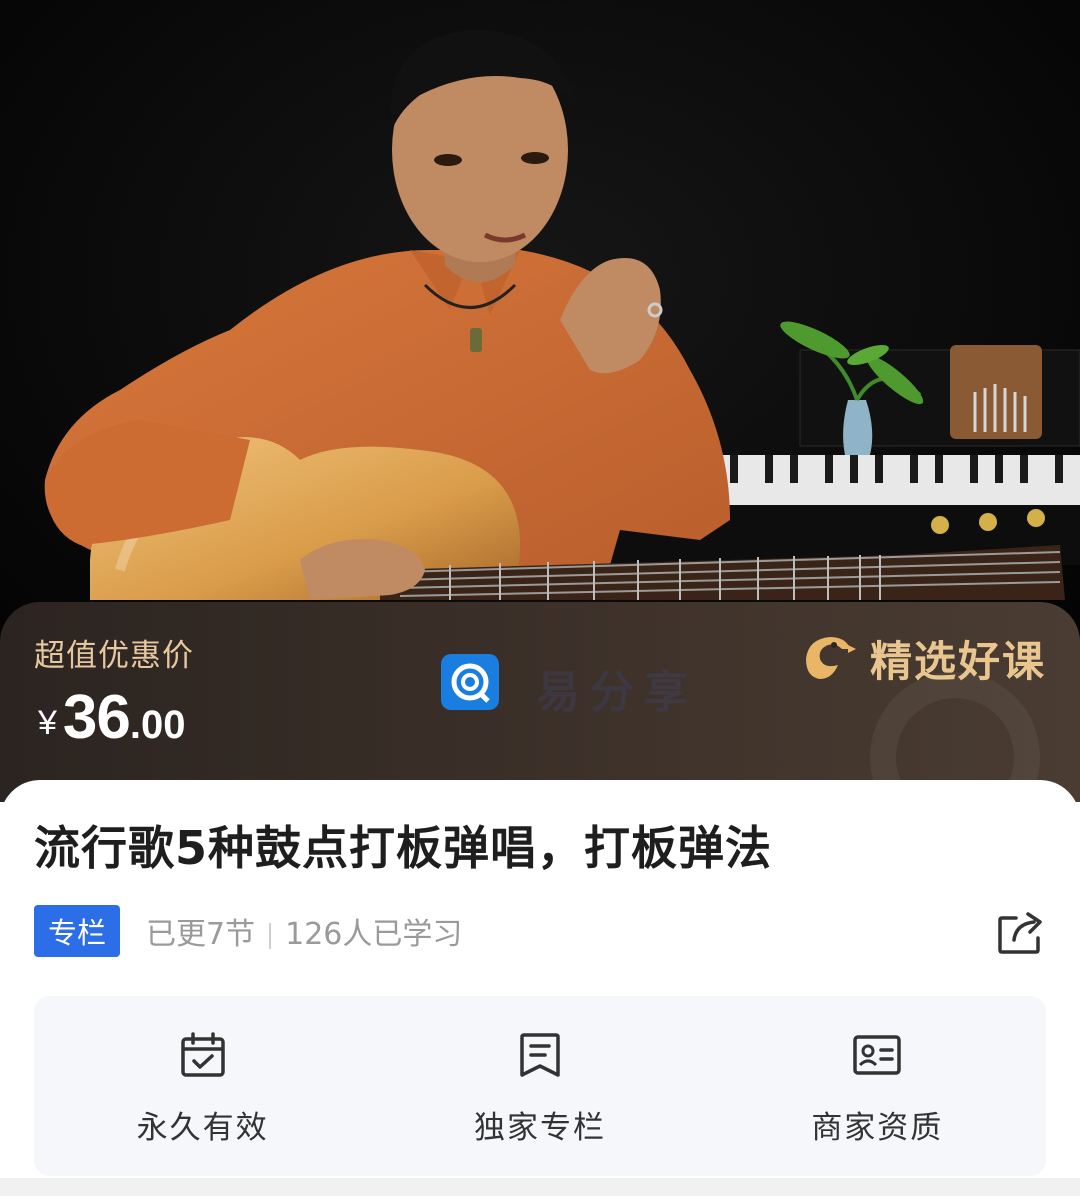  I want to click on course-stats: 已更7节 126人已学习, so click(304, 931).